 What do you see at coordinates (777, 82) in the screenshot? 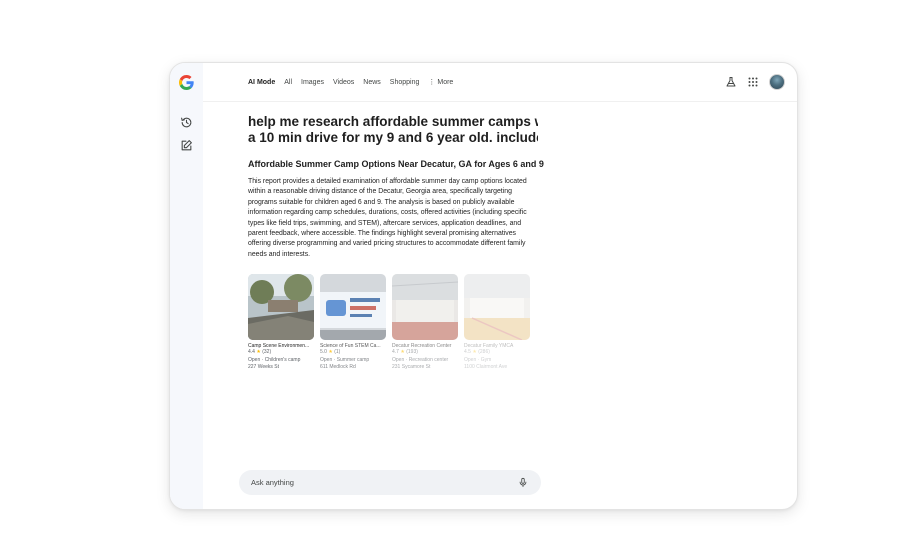
I see `avatar` at bounding box center [777, 82].